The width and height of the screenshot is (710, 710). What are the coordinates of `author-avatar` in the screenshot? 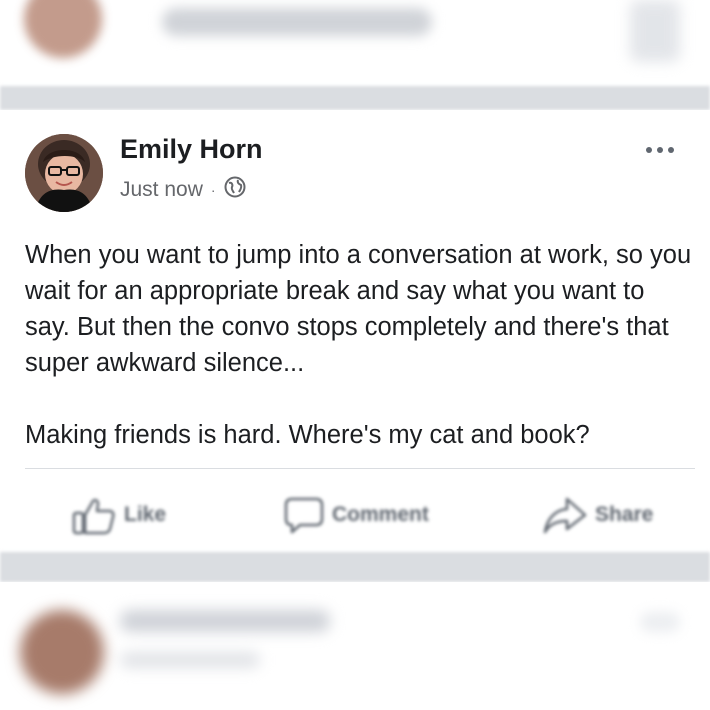 It's located at (64, 173).